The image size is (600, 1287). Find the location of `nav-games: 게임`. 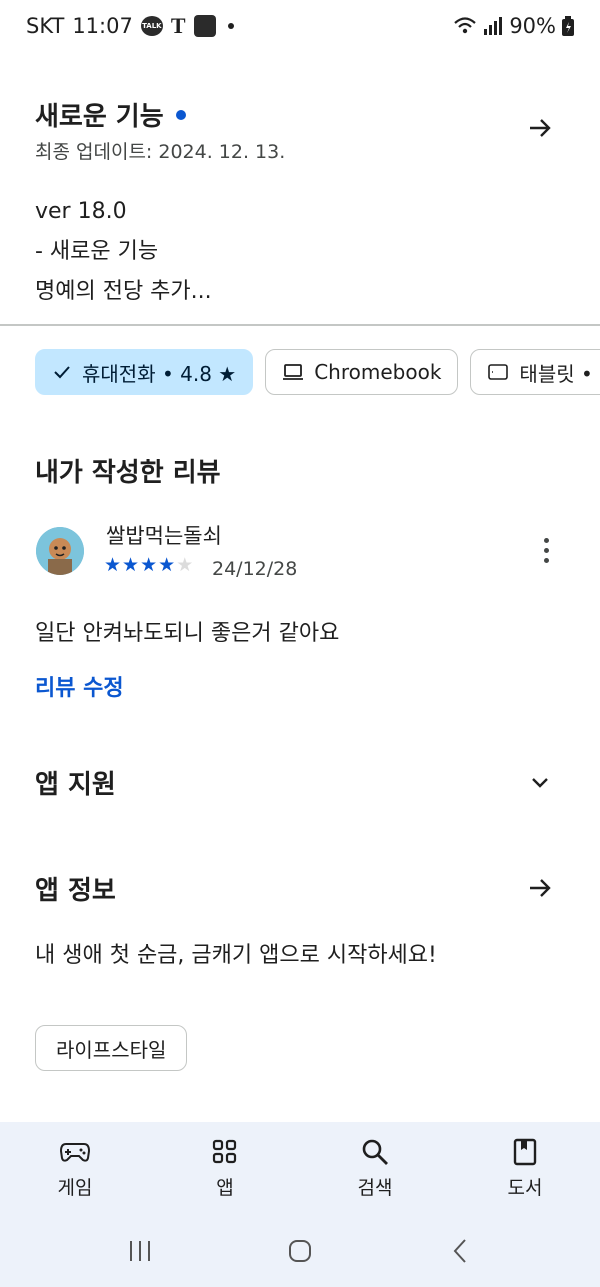

nav-games: 게임 is located at coordinates (75, 1168).